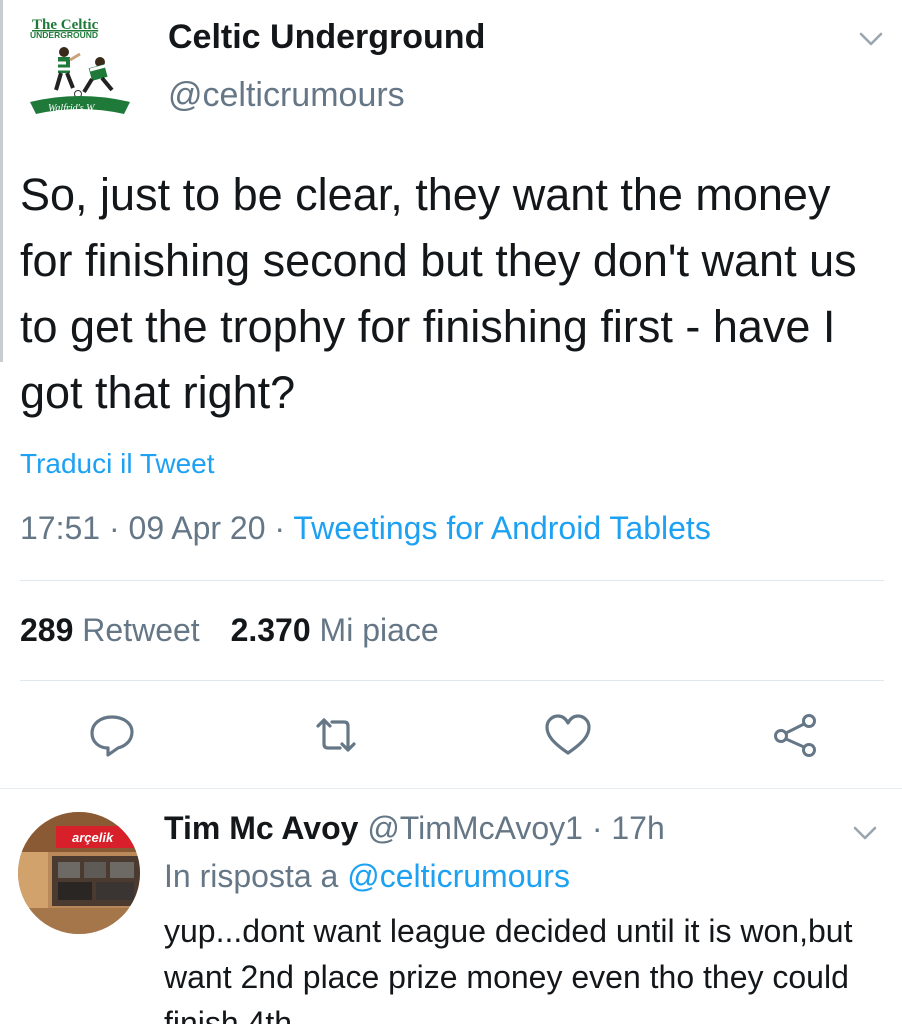 The image size is (902, 1024). Describe the element at coordinates (326, 37) in the screenshot. I see `tweet-author-name: Celtic Underground` at that location.